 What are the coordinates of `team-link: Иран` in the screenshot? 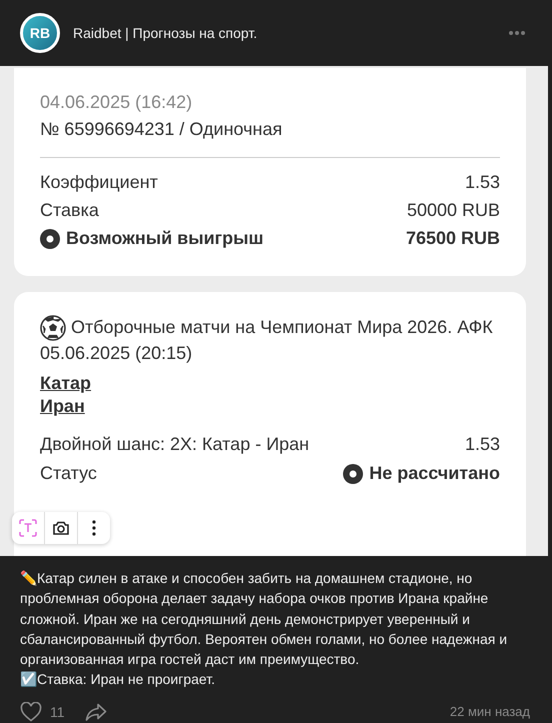 It's located at (270, 406).